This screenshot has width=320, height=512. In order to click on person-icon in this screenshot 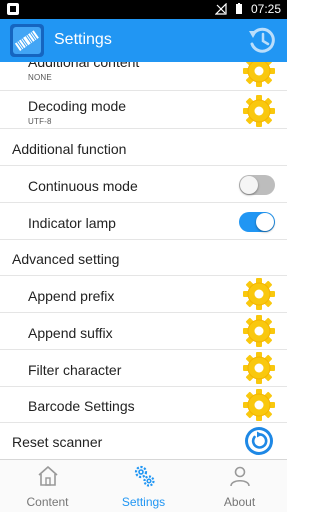, I will do `click(240, 476)`.